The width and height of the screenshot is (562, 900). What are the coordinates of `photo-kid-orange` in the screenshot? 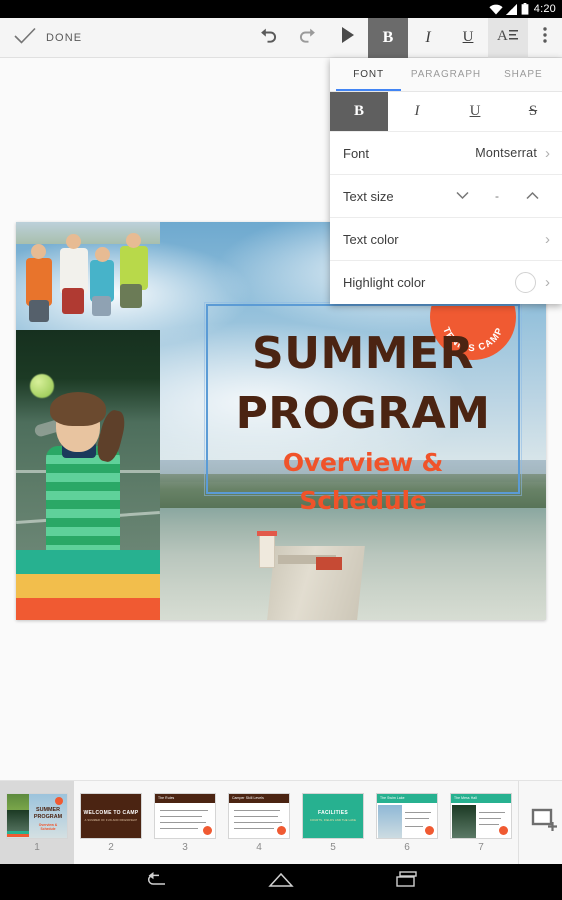 It's located at (39, 282).